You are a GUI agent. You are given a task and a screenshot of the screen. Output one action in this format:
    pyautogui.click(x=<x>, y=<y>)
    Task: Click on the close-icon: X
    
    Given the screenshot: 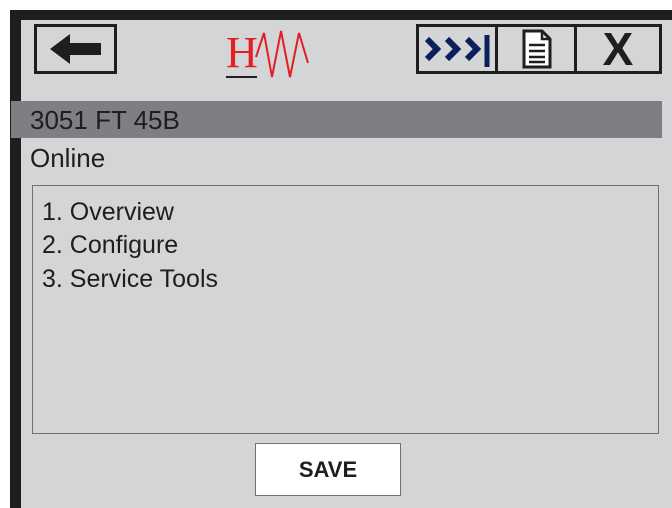 What is the action you would take?
    pyautogui.click(x=618, y=49)
    